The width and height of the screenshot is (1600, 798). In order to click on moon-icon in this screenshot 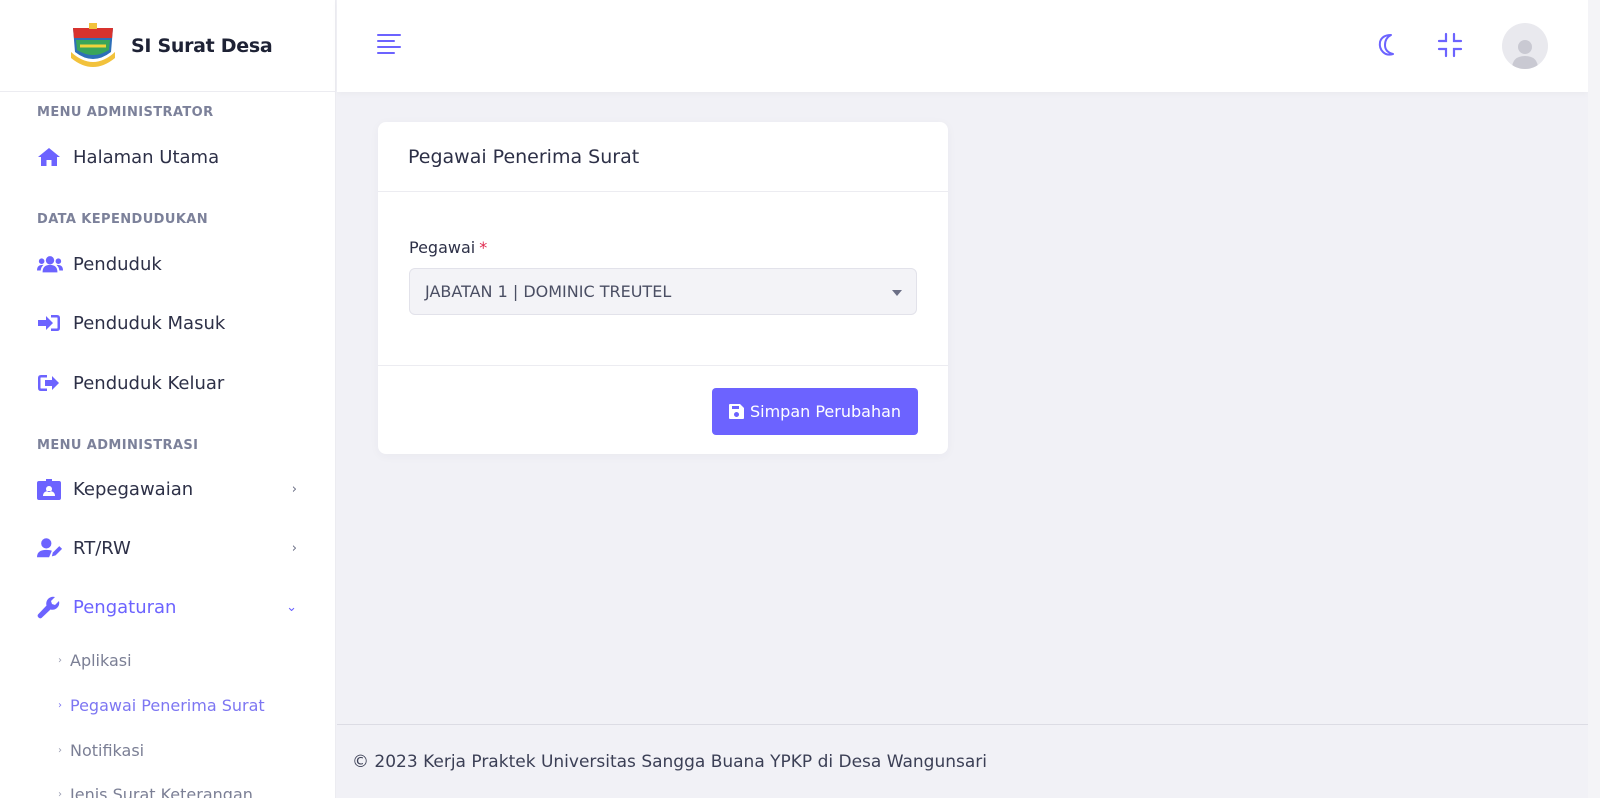, I will do `click(1390, 45)`.